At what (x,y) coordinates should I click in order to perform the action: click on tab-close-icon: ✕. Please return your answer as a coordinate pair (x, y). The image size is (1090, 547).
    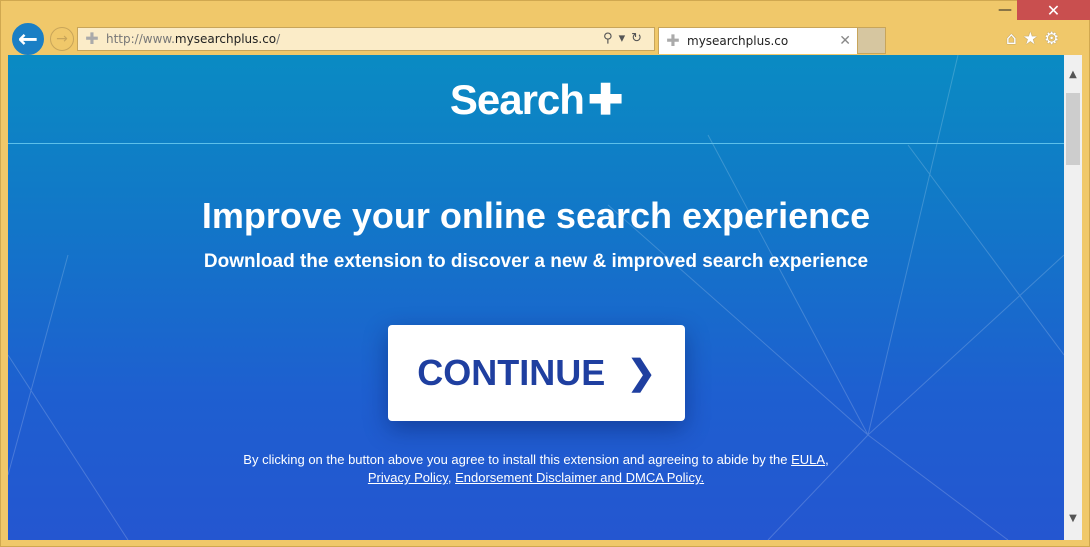
    Looking at the image, I should click on (845, 41).